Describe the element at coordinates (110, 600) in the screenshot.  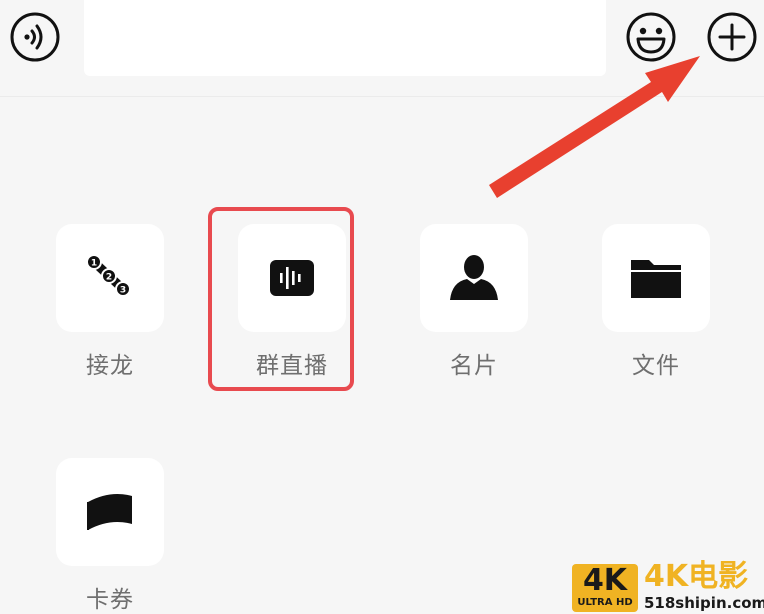
I see `tool-label: 卡券` at that location.